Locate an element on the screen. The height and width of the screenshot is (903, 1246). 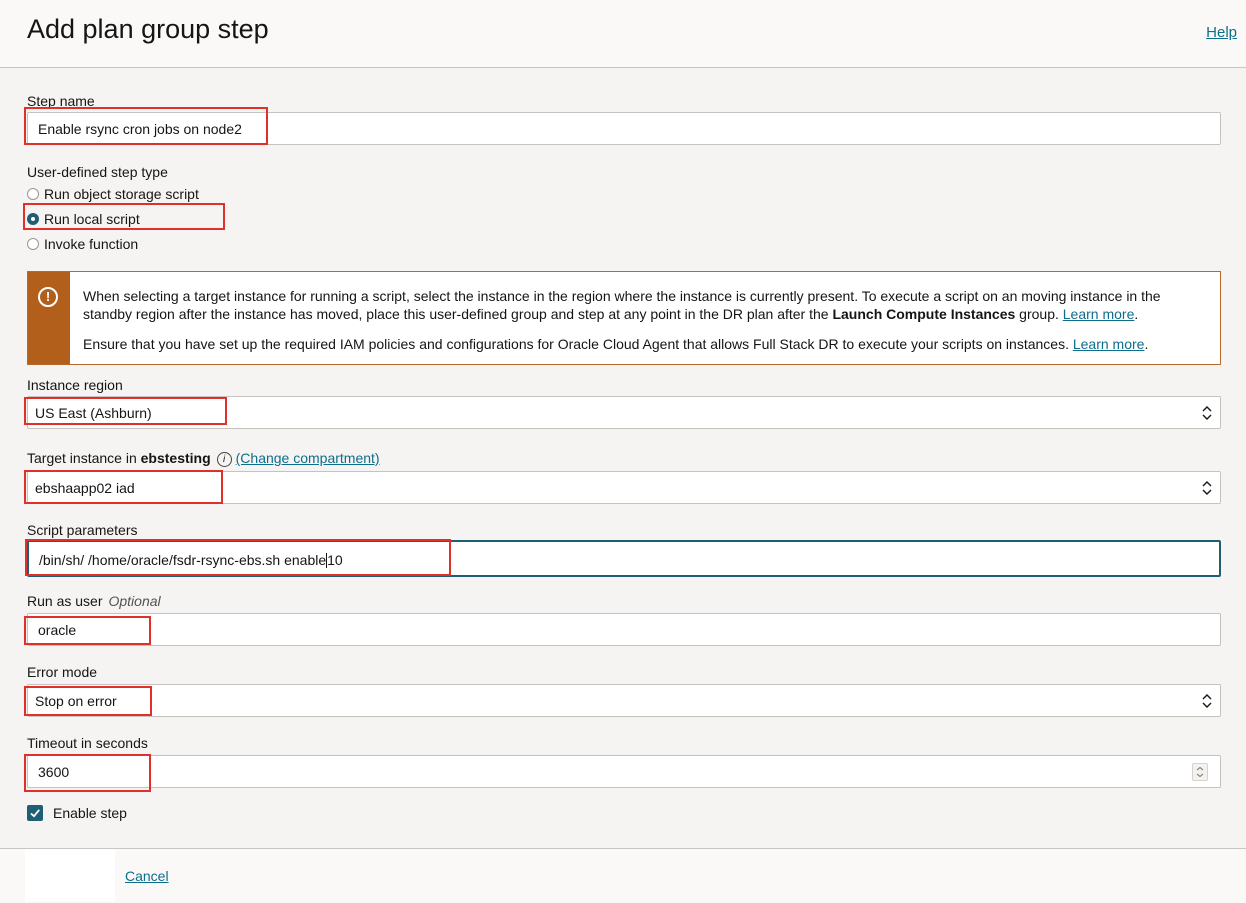
step-name-input: Enable rsync cron jobs on node2 is located at coordinates (624, 128).